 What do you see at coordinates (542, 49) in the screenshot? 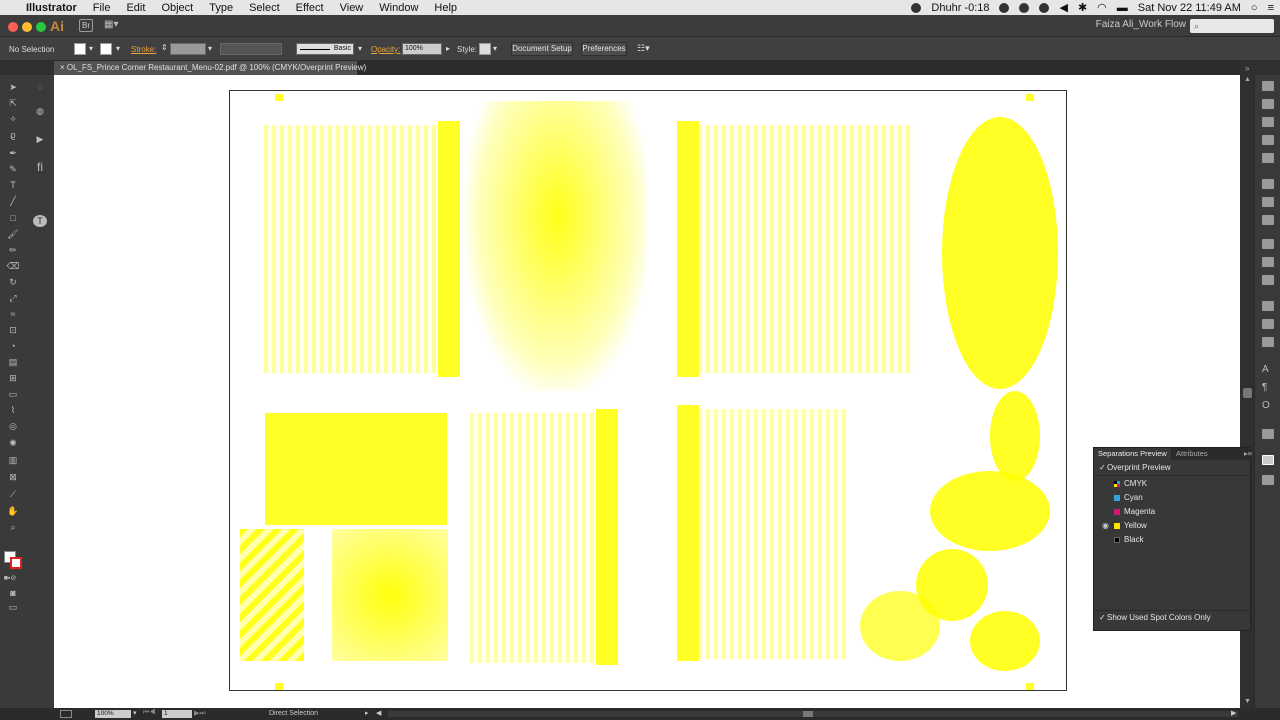
I see `document-setup-button: Document Setup` at bounding box center [542, 49].